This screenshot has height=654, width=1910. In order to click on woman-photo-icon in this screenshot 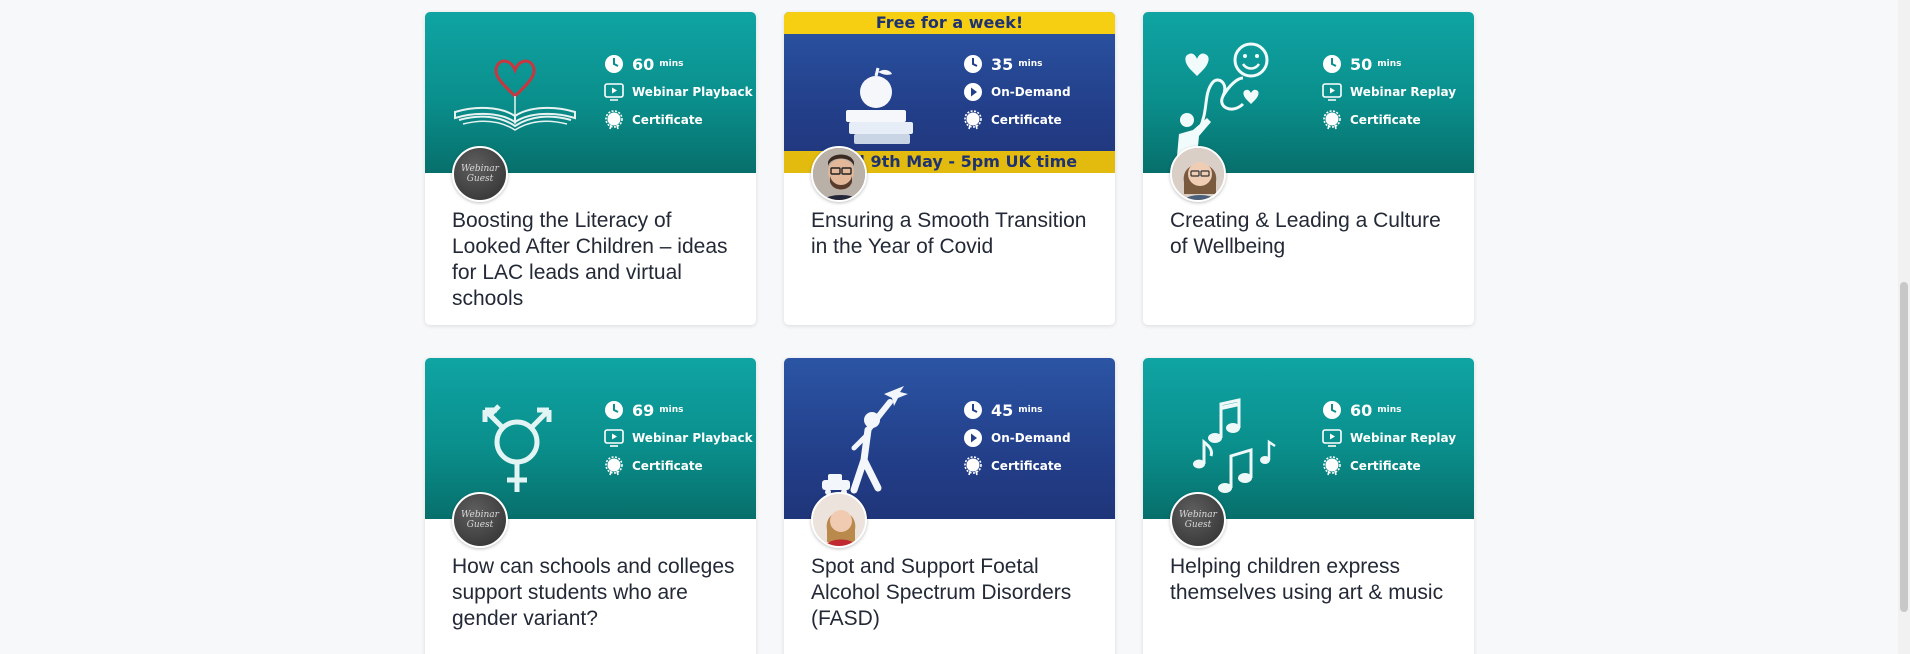, I will do `click(1198, 174)`.